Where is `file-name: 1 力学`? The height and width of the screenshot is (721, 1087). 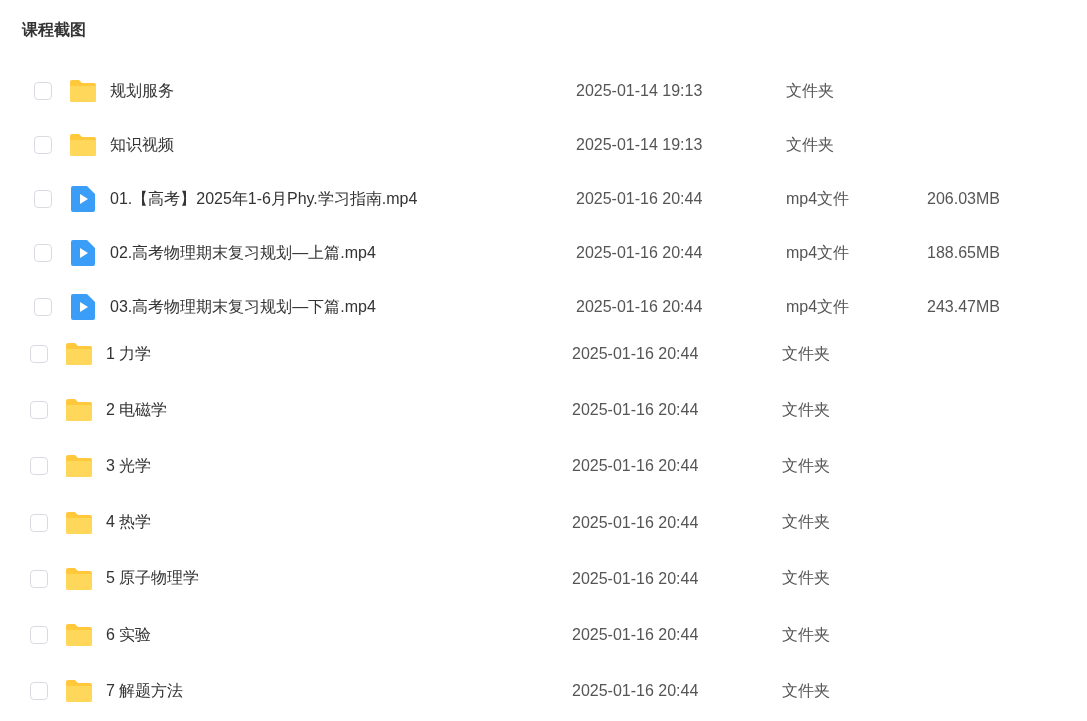
file-name: 1 力学 is located at coordinates (339, 354).